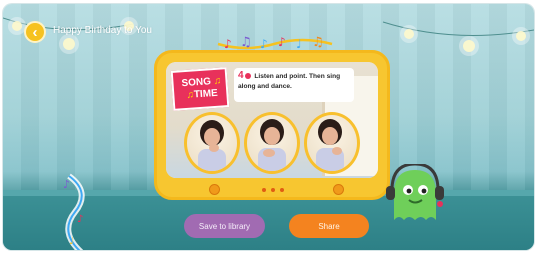 Image resolution: width=537 pixels, height=253 pixels. Describe the element at coordinates (241, 75) in the screenshot. I see `lesson-number: 4` at that location.